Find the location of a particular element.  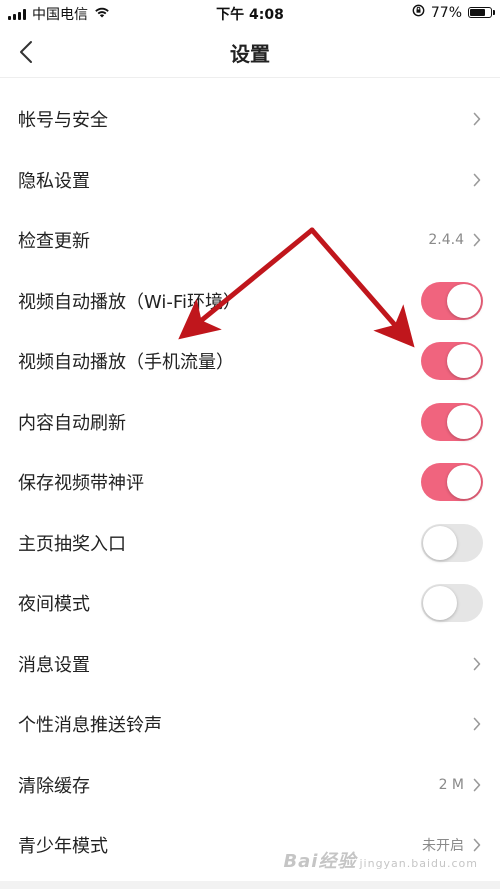

settings-row: 检查更新 2.4.4 is located at coordinates (250, 240).